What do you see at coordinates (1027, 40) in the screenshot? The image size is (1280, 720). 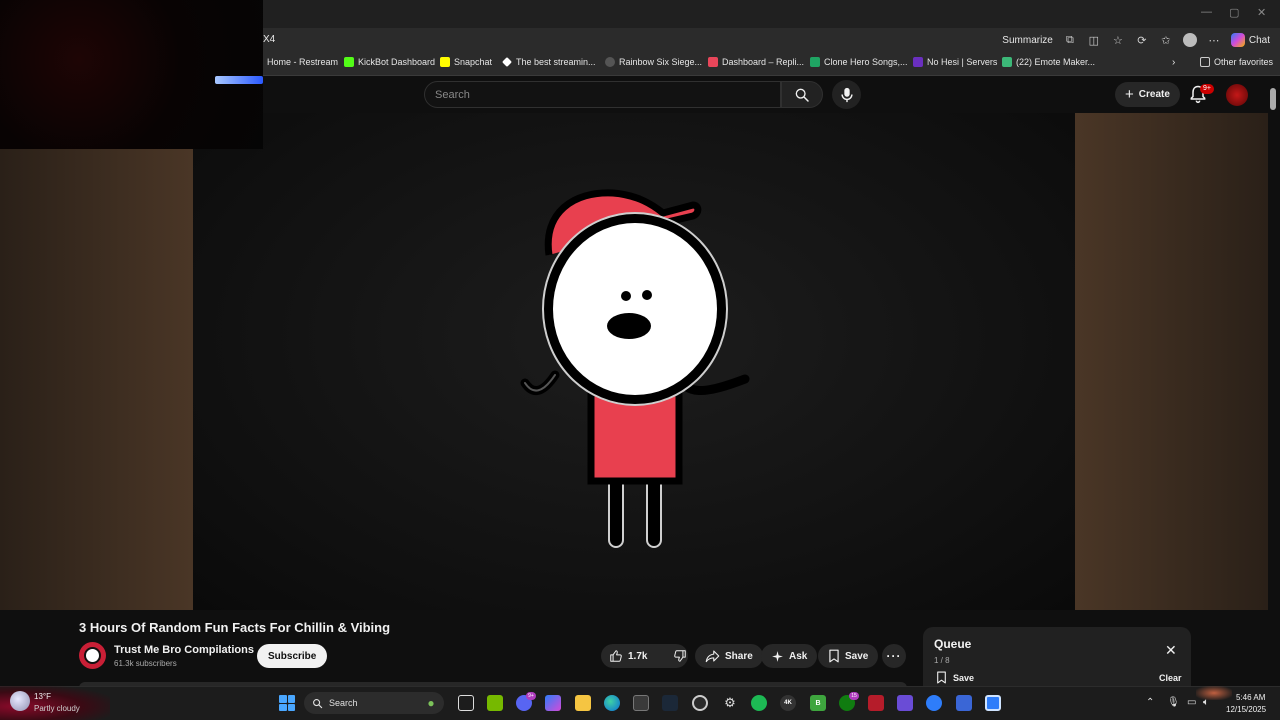 I see `summarize-button: Summarize` at bounding box center [1027, 40].